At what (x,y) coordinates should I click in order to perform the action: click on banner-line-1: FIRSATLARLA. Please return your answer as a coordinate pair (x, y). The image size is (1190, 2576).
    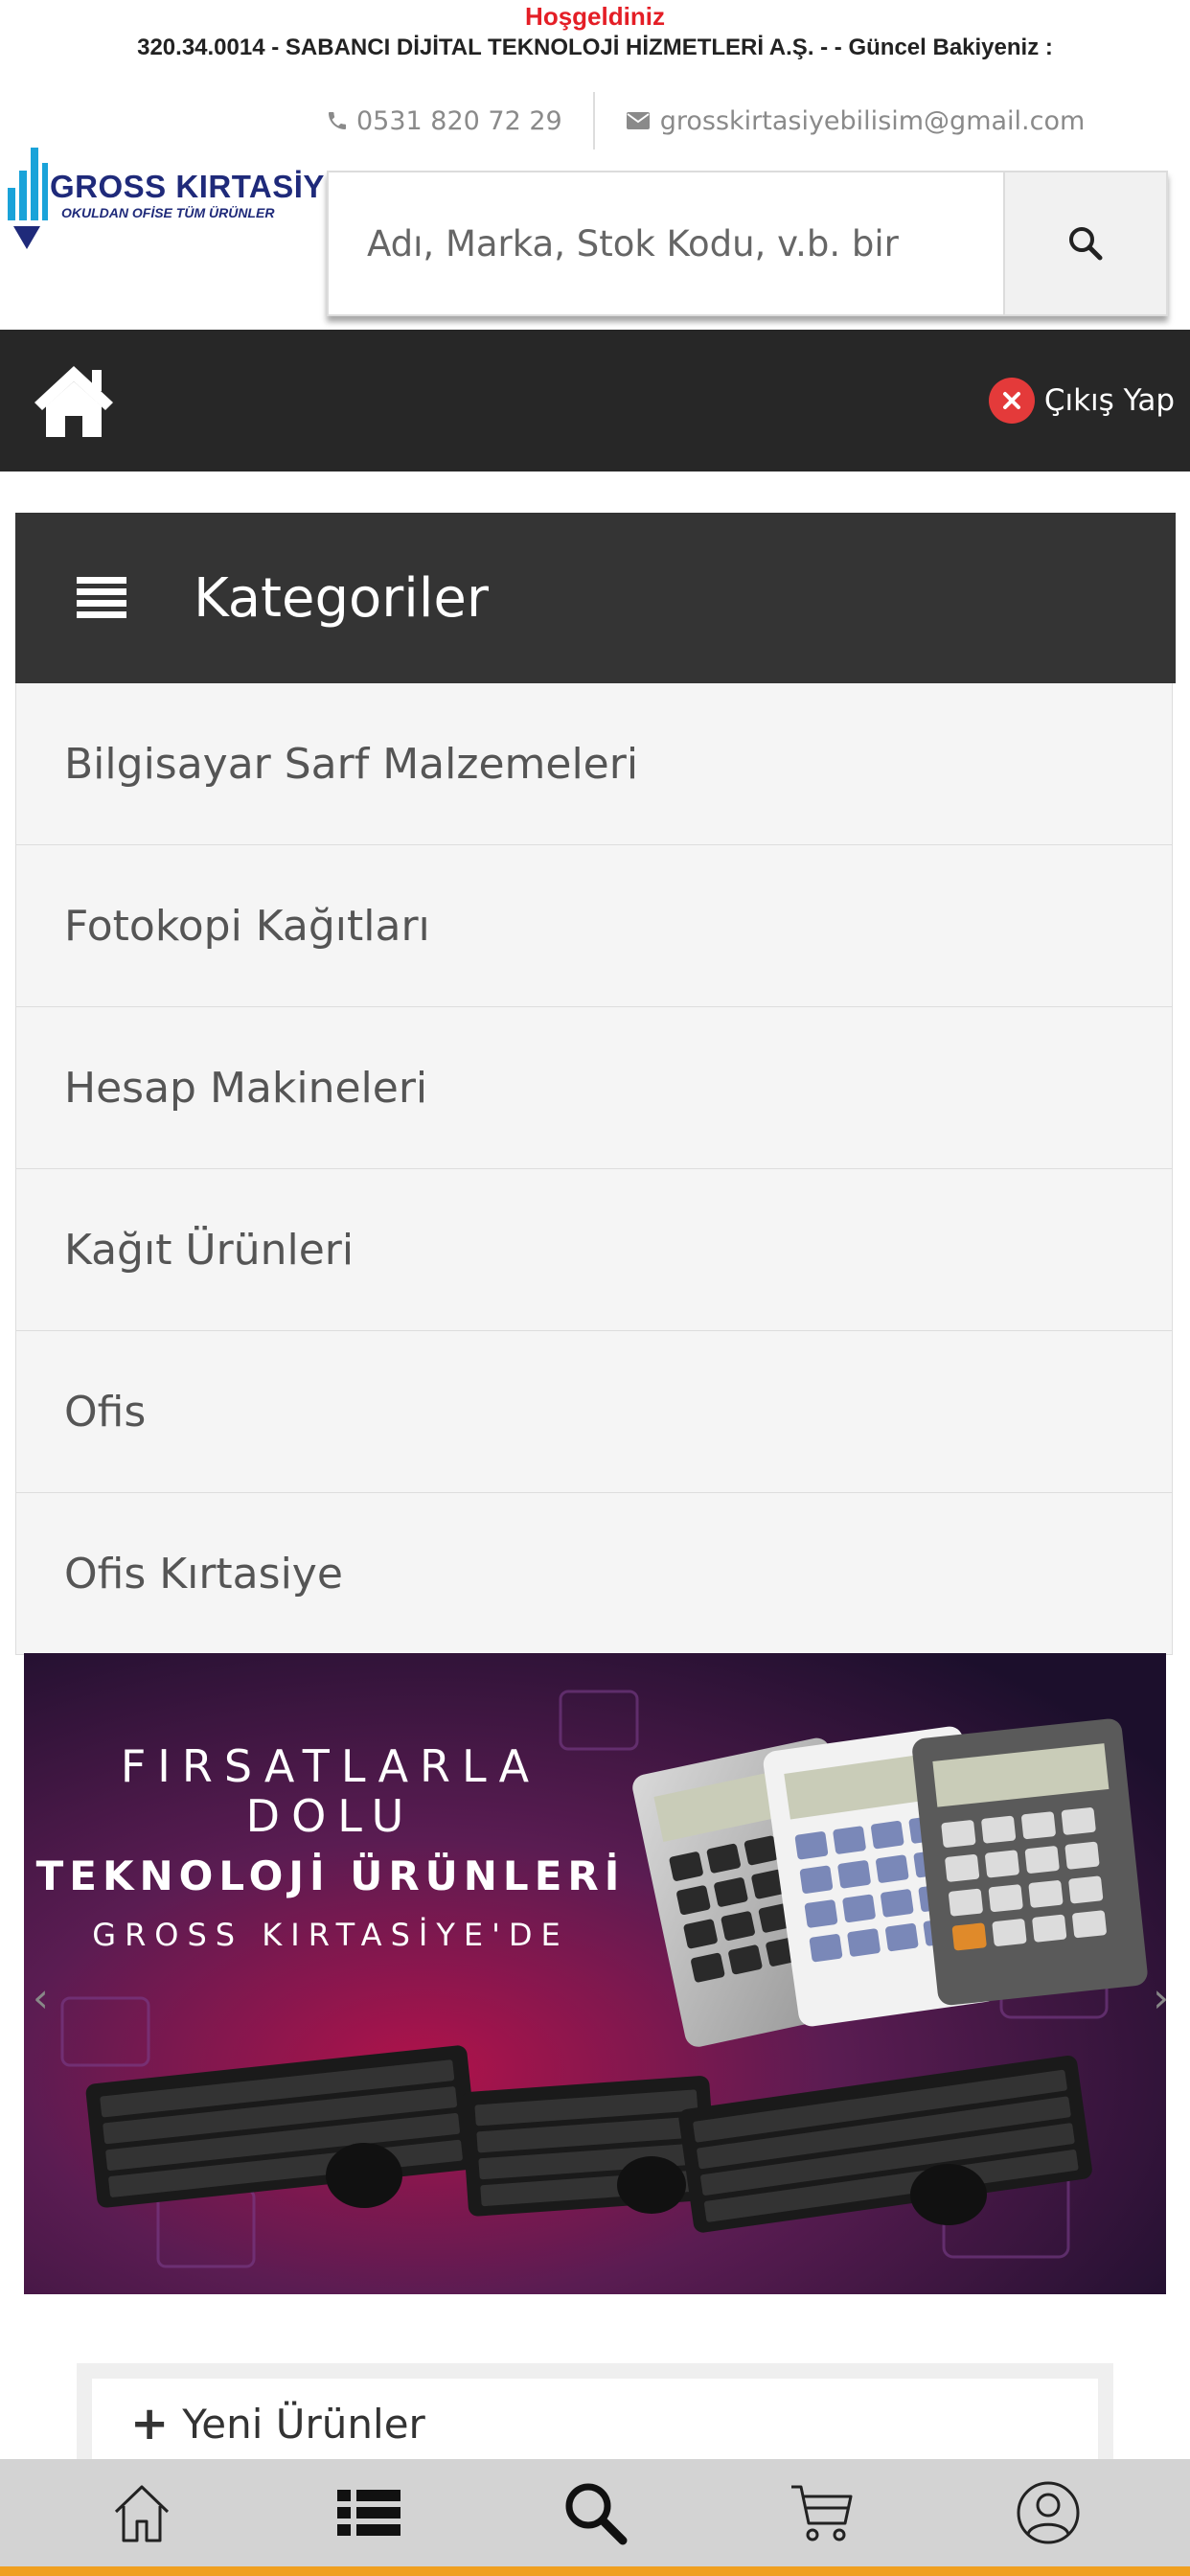
    Looking at the image, I should click on (331, 1766).